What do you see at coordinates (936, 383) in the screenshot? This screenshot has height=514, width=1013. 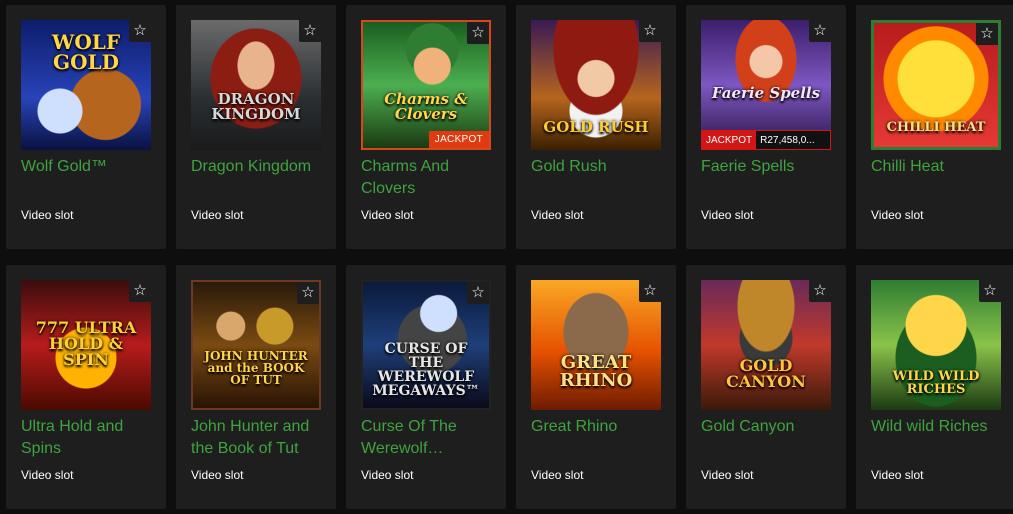 I see `game-logo: WILD WILD RICHES` at bounding box center [936, 383].